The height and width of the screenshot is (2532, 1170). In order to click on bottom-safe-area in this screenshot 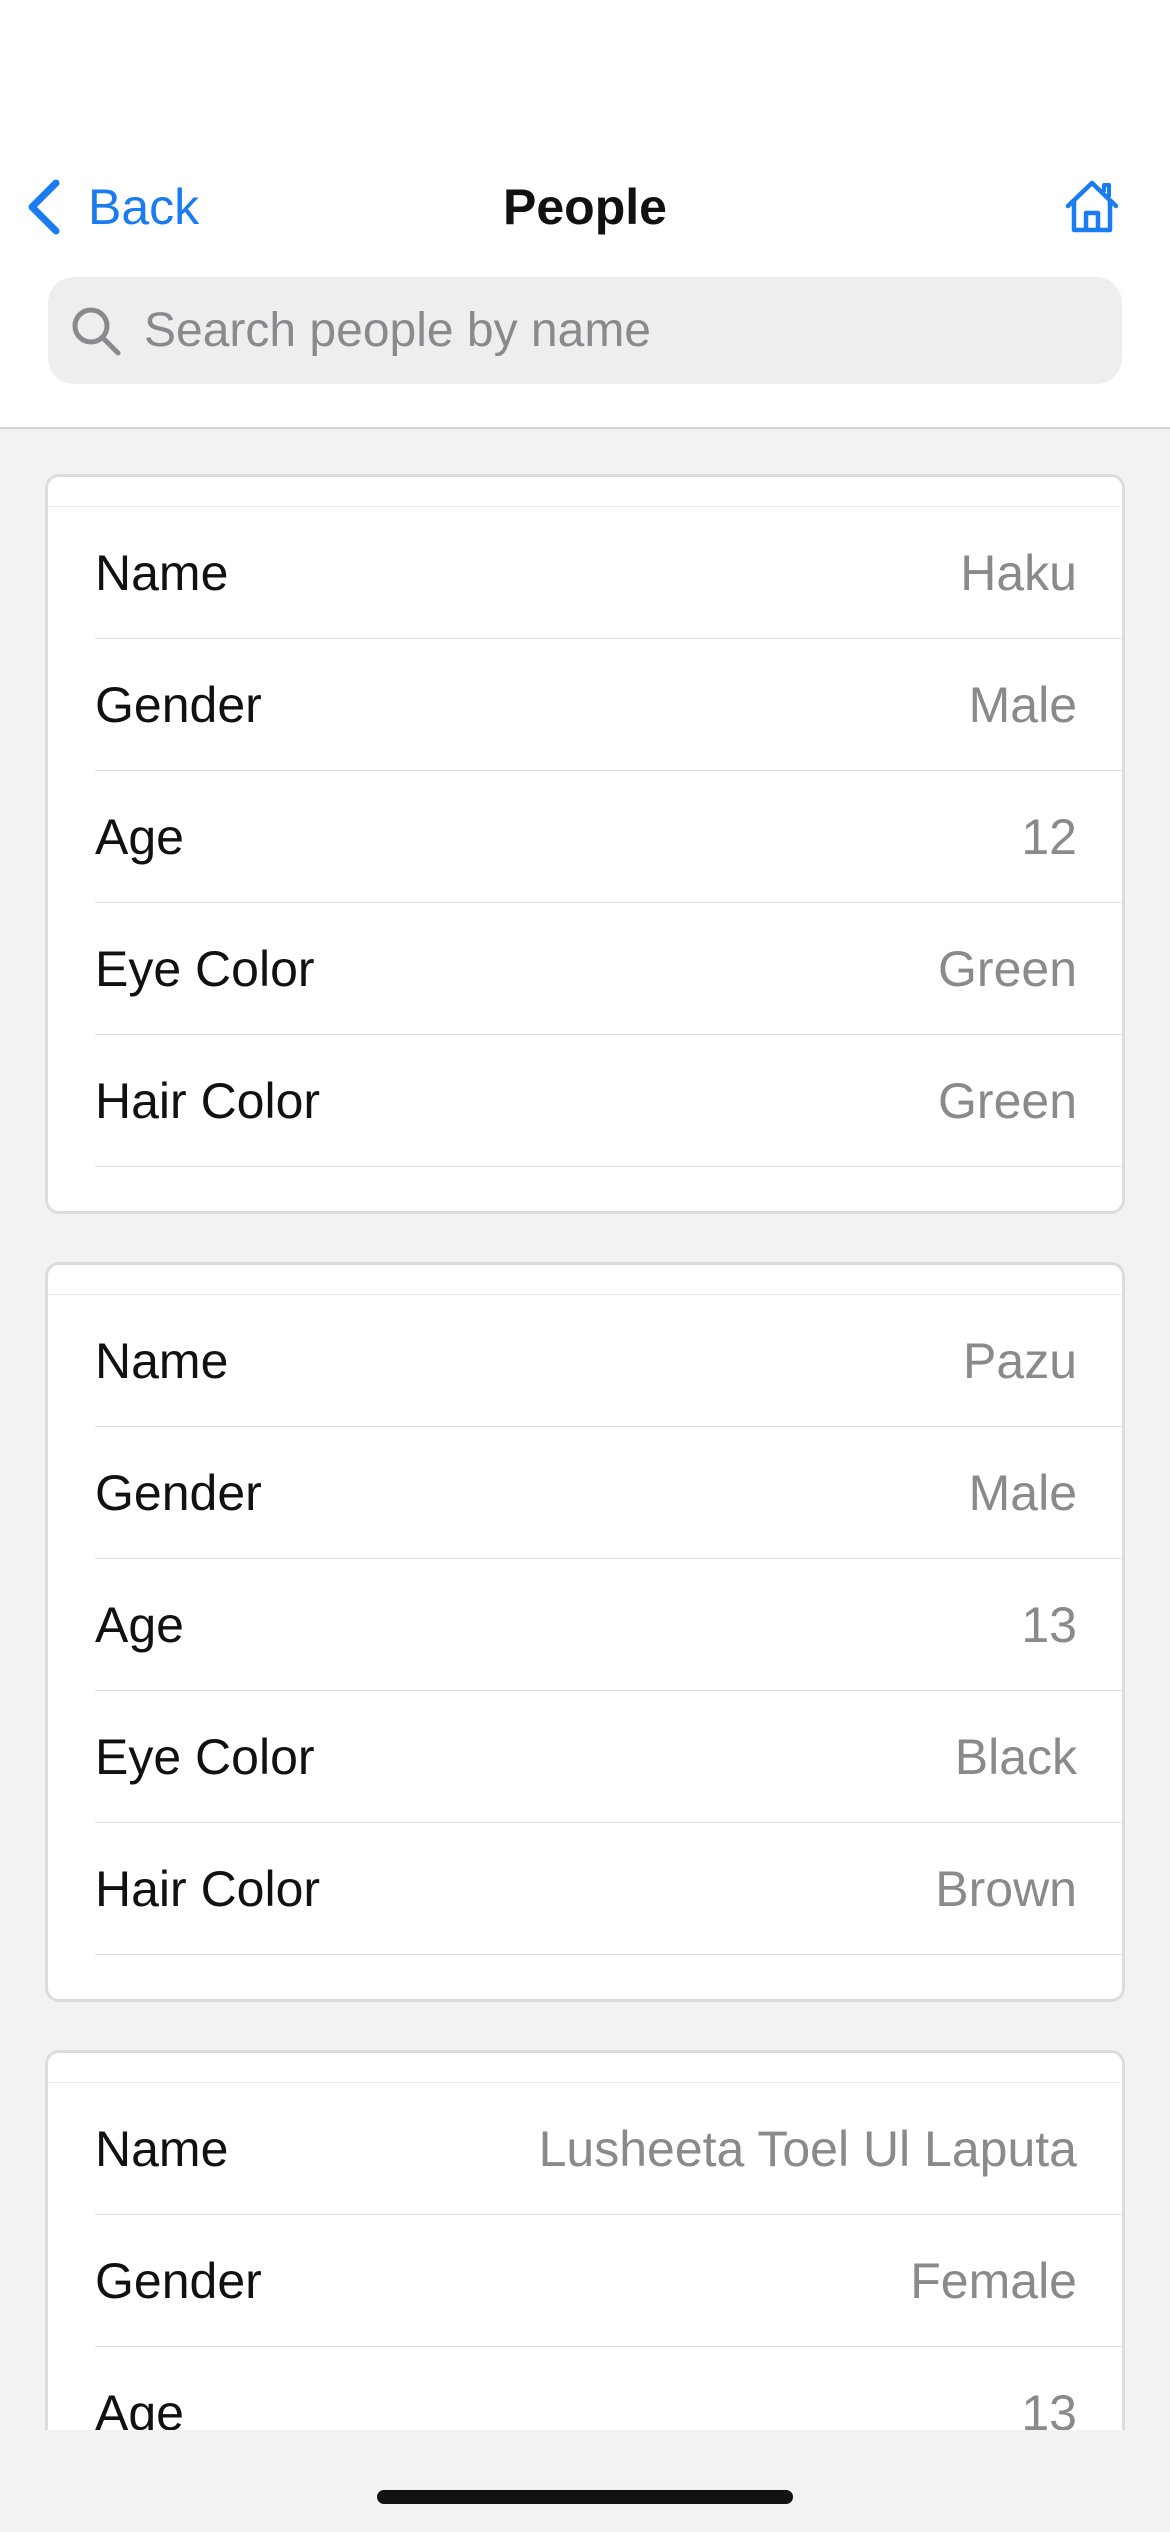, I will do `click(585, 2481)`.